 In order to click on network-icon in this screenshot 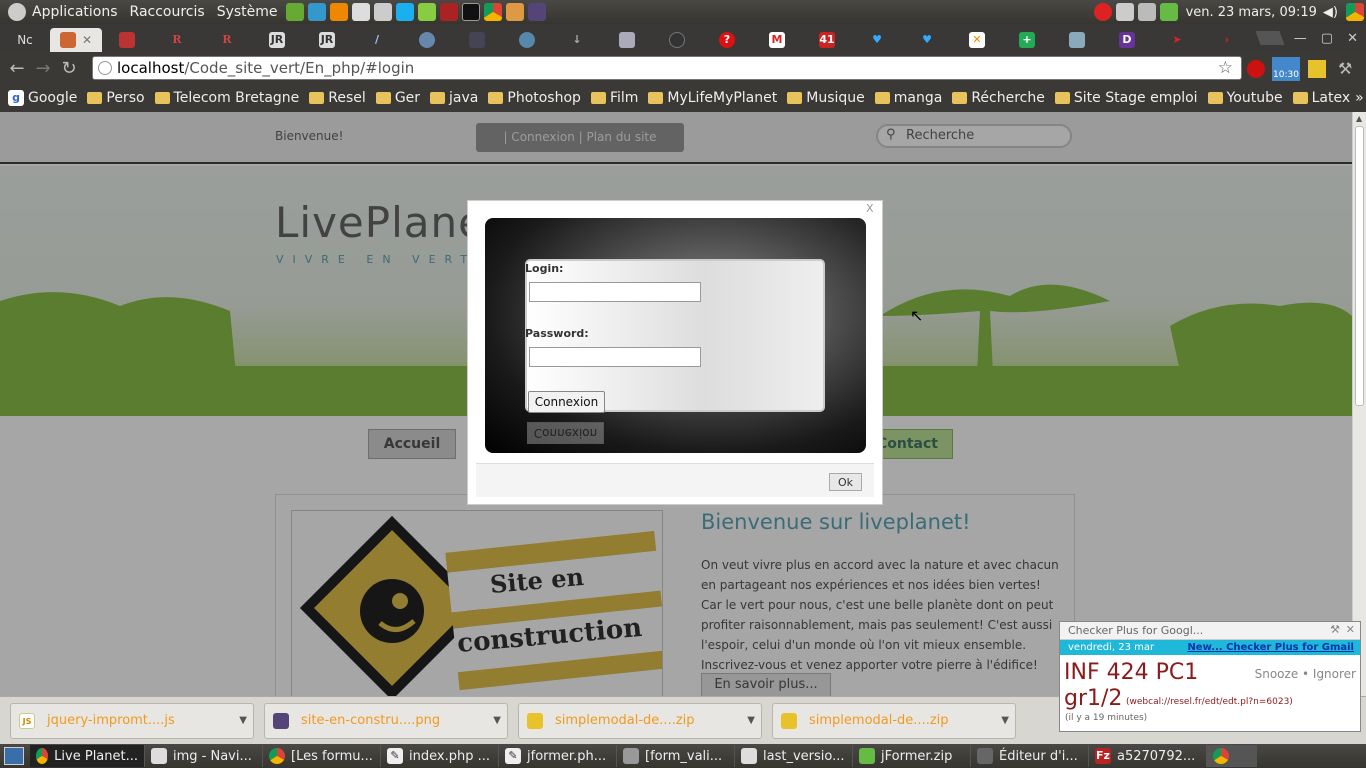, I will do `click(1146, 12)`.